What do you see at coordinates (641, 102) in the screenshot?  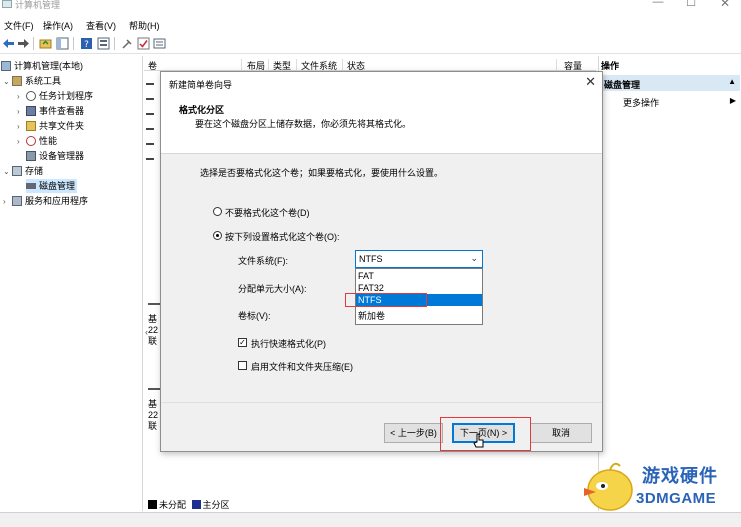 I see `more-actions-link: 更多操作` at bounding box center [641, 102].